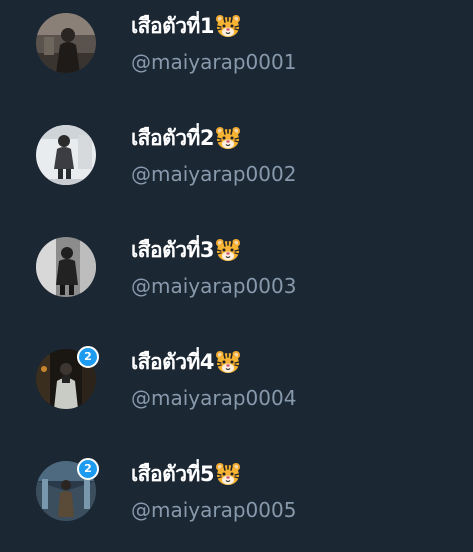  I want to click on display-name: เสือตัวที่3, so click(173, 249).